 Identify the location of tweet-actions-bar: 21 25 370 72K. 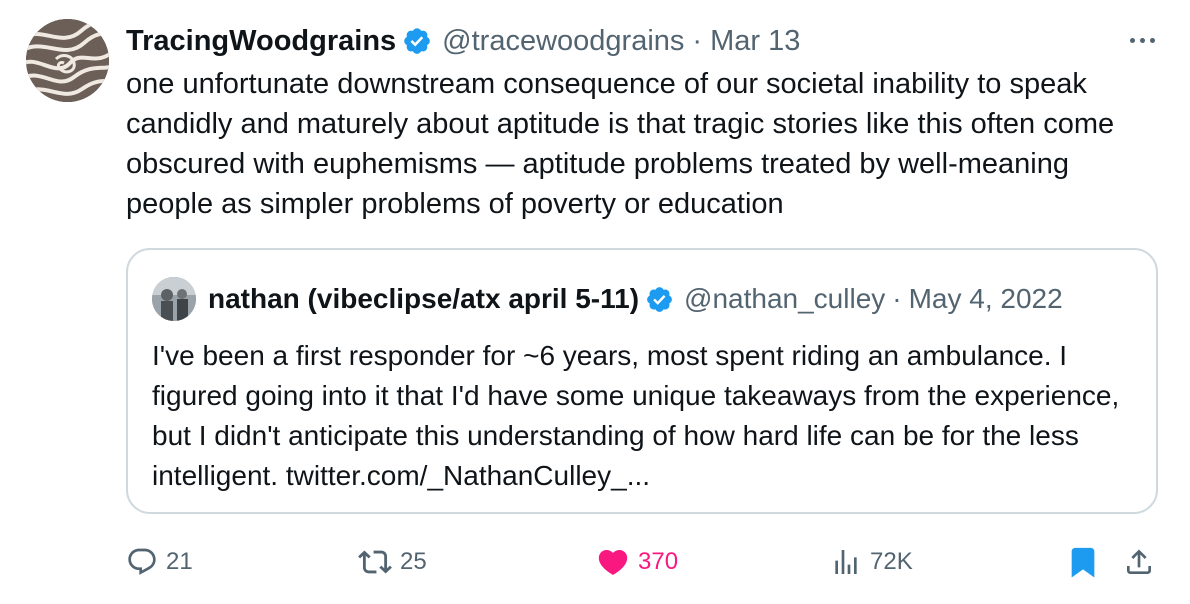
(646, 562).